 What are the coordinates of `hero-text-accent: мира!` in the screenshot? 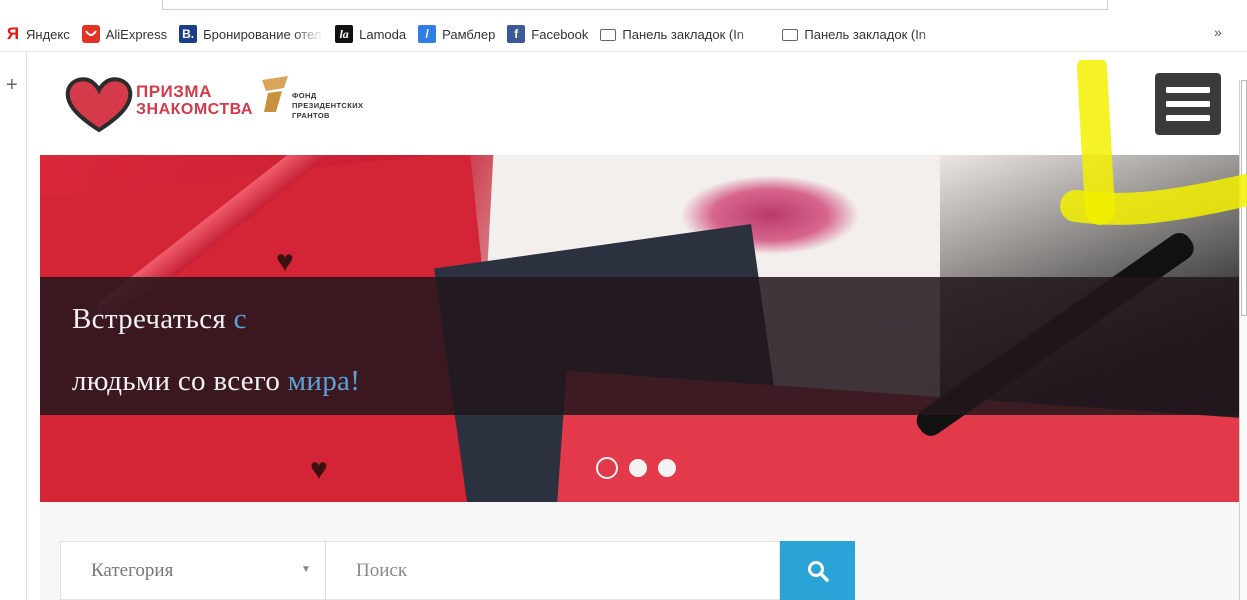 It's located at (324, 381).